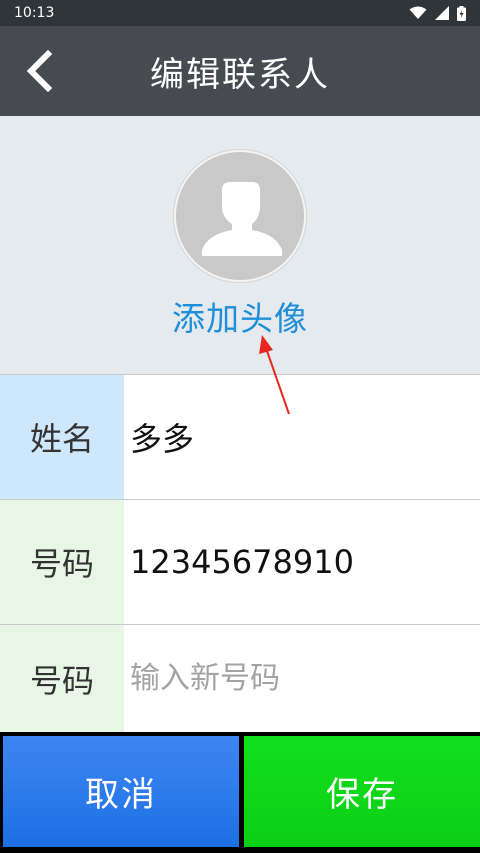 The image size is (480, 853). What do you see at coordinates (300, 562) in the screenshot?
I see `phone-field: 12345678910` at bounding box center [300, 562].